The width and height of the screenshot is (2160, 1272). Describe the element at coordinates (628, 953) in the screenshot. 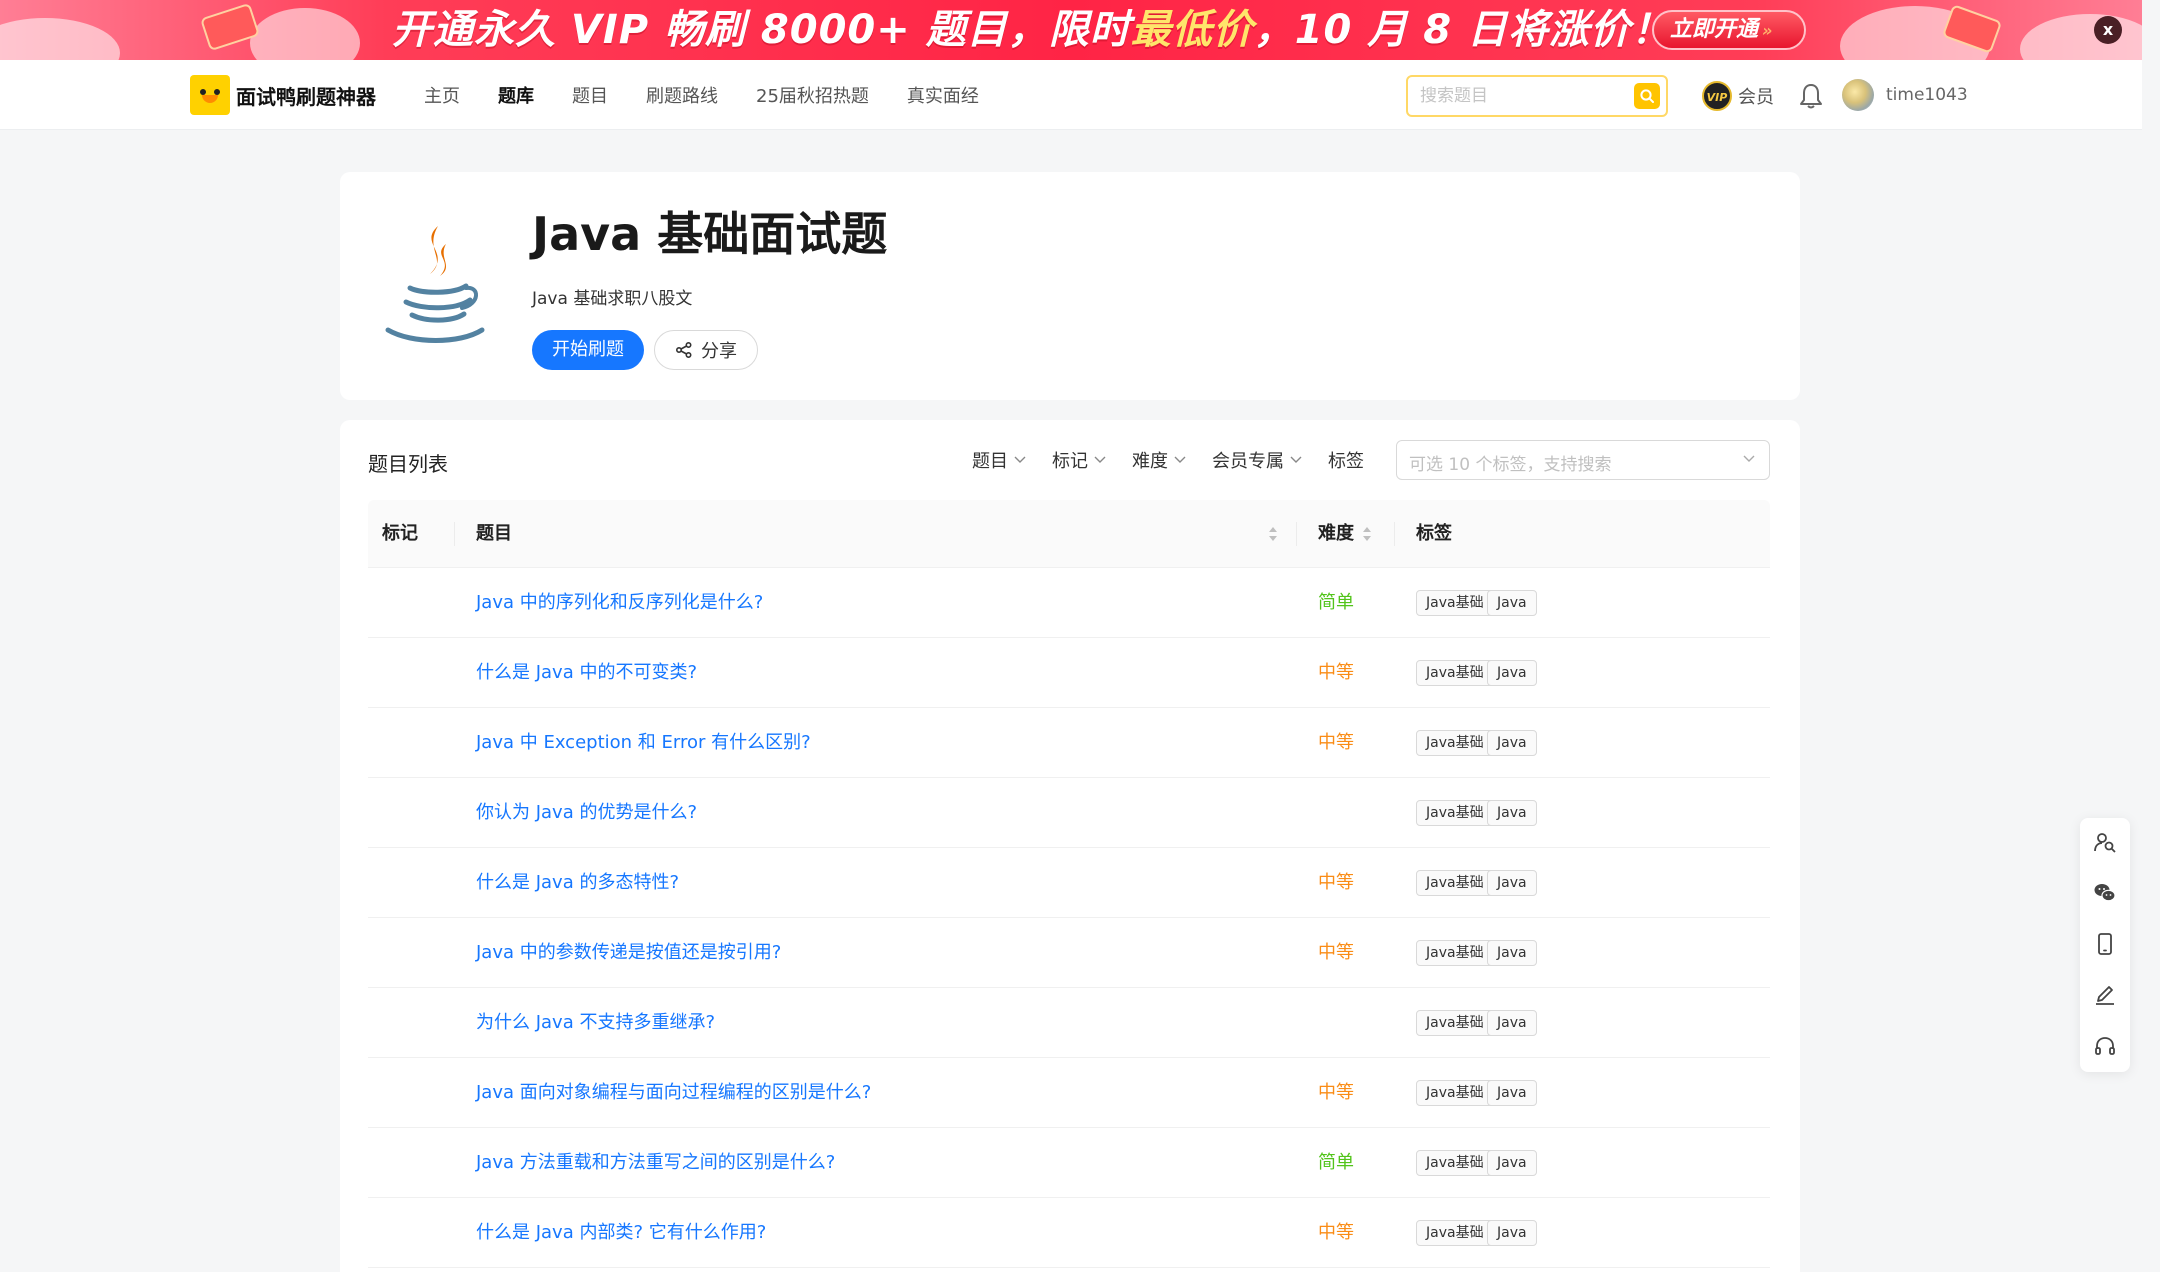

I see `question-link: Java 中的参数传递是按值还是按引用?` at that location.